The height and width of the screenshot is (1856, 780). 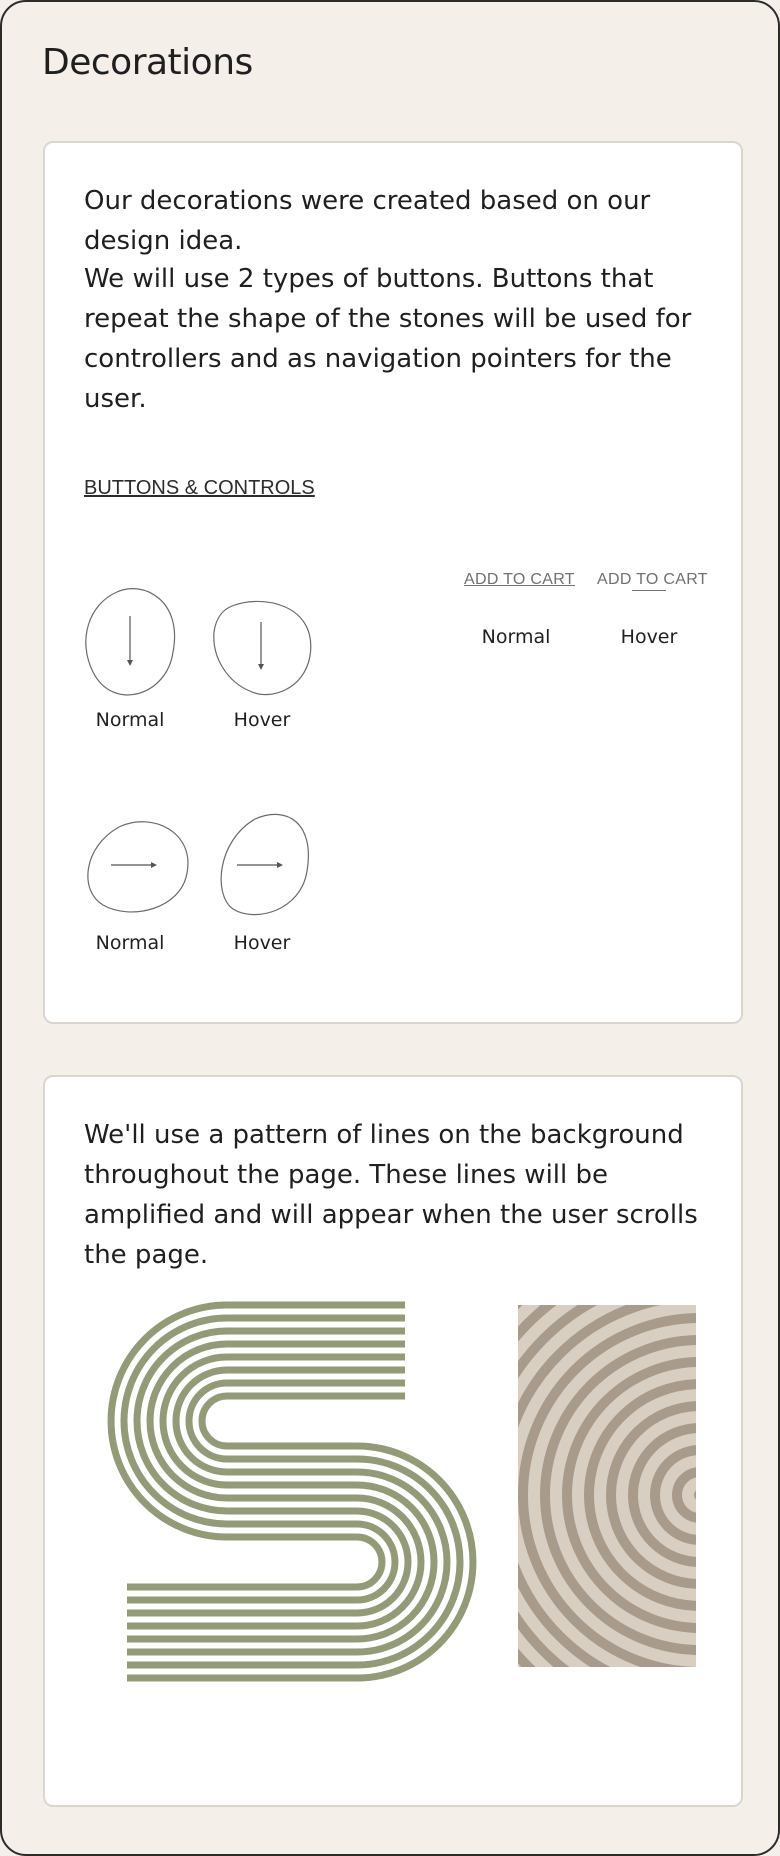 I want to click on sand-ripples-image, so click(x=607, y=1486).